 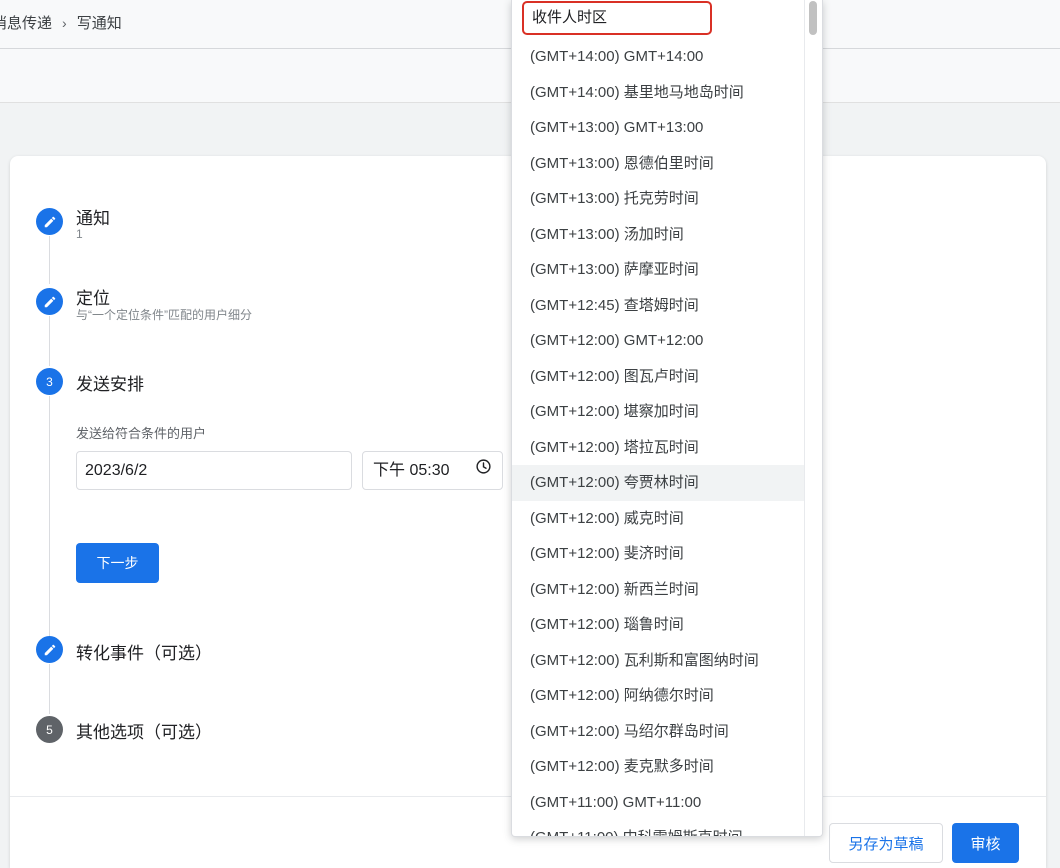 What do you see at coordinates (658, 696) in the screenshot?
I see `timezone-option: (GMT+12:00) 阿纳德尔时间` at bounding box center [658, 696].